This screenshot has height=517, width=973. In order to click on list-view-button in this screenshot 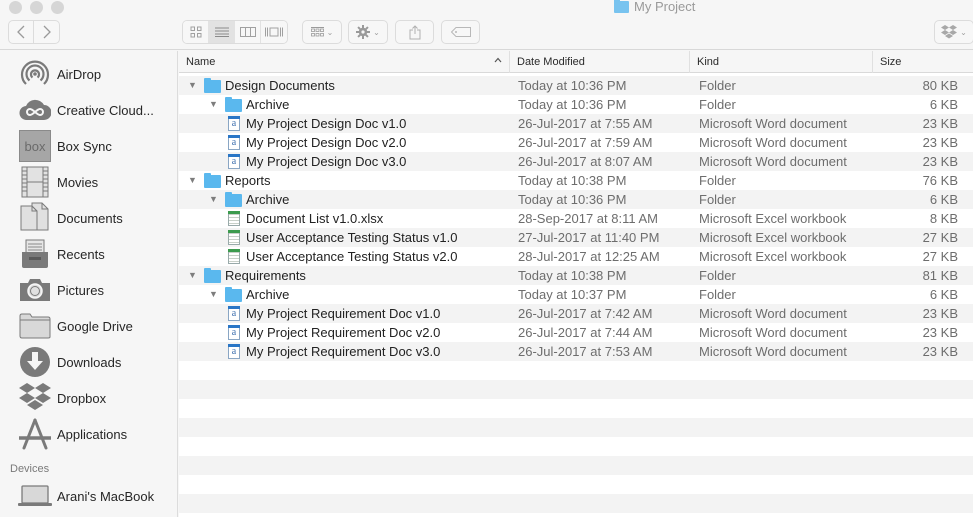, I will do `click(222, 32)`.